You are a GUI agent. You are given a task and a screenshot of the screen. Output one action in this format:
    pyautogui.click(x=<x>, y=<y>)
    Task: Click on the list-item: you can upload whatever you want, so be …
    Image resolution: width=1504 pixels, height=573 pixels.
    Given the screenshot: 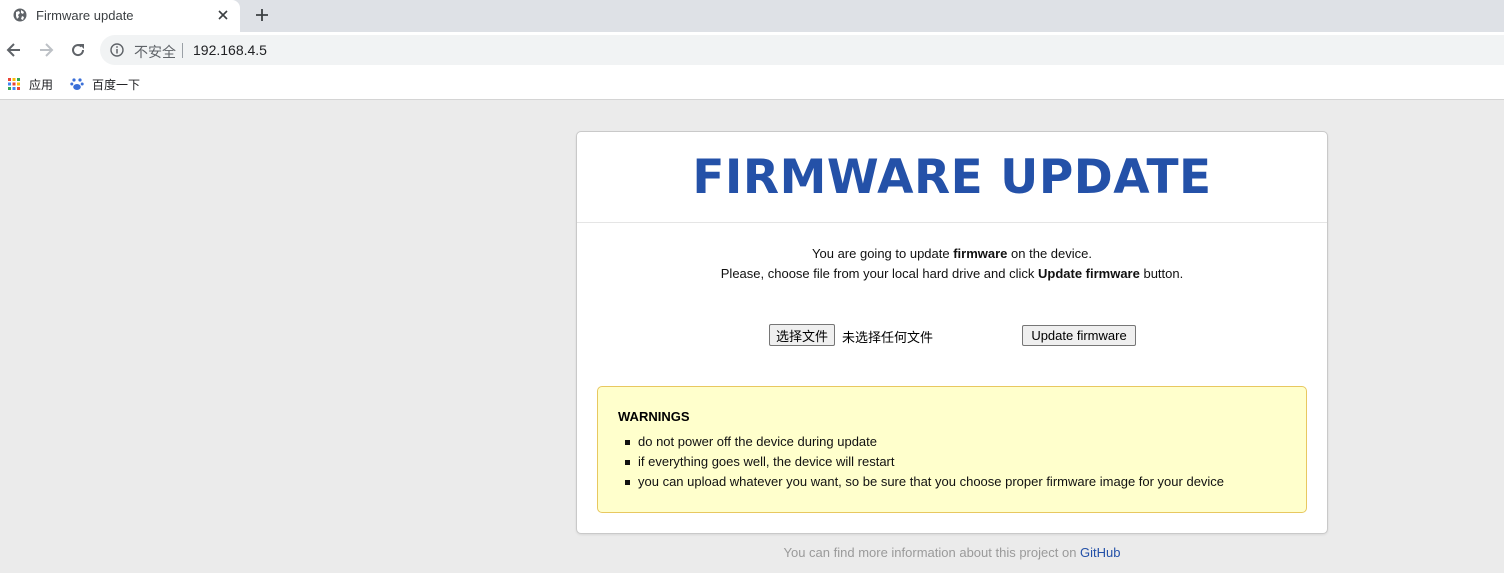 What is the action you would take?
    pyautogui.click(x=924, y=482)
    